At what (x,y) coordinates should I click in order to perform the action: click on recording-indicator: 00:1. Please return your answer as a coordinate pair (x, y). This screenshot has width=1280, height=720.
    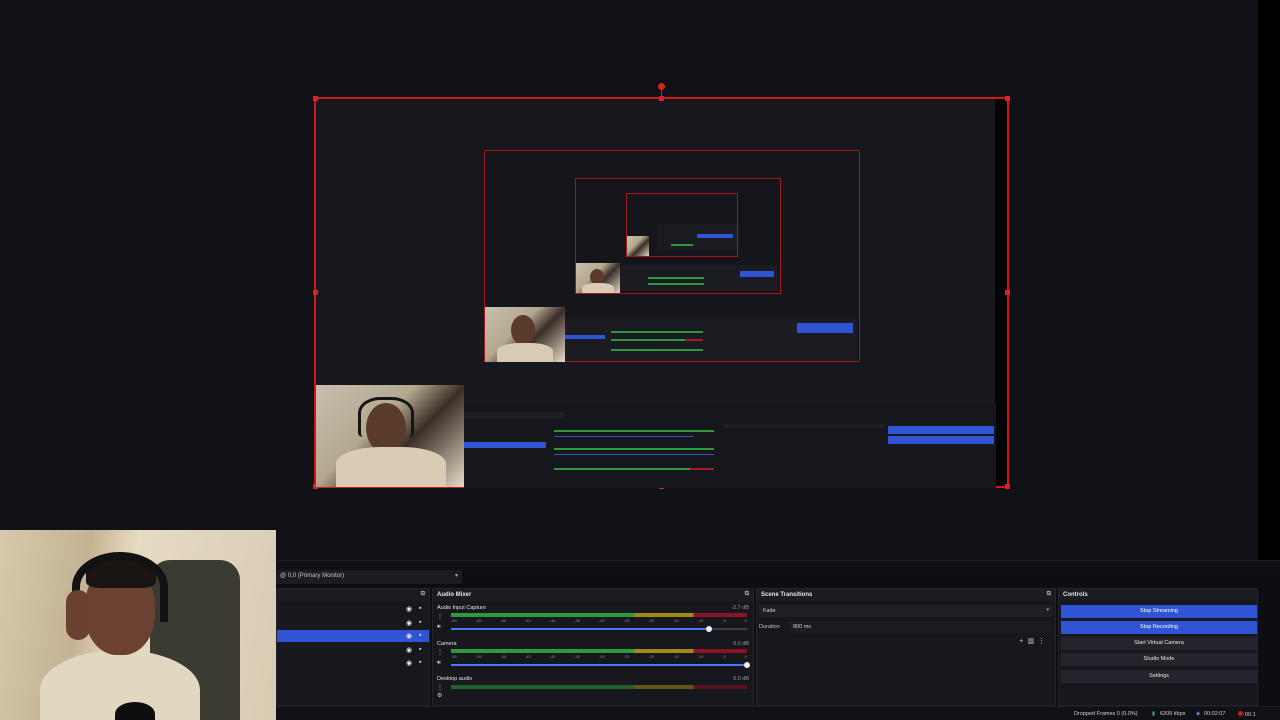
    Looking at the image, I should click on (1247, 714).